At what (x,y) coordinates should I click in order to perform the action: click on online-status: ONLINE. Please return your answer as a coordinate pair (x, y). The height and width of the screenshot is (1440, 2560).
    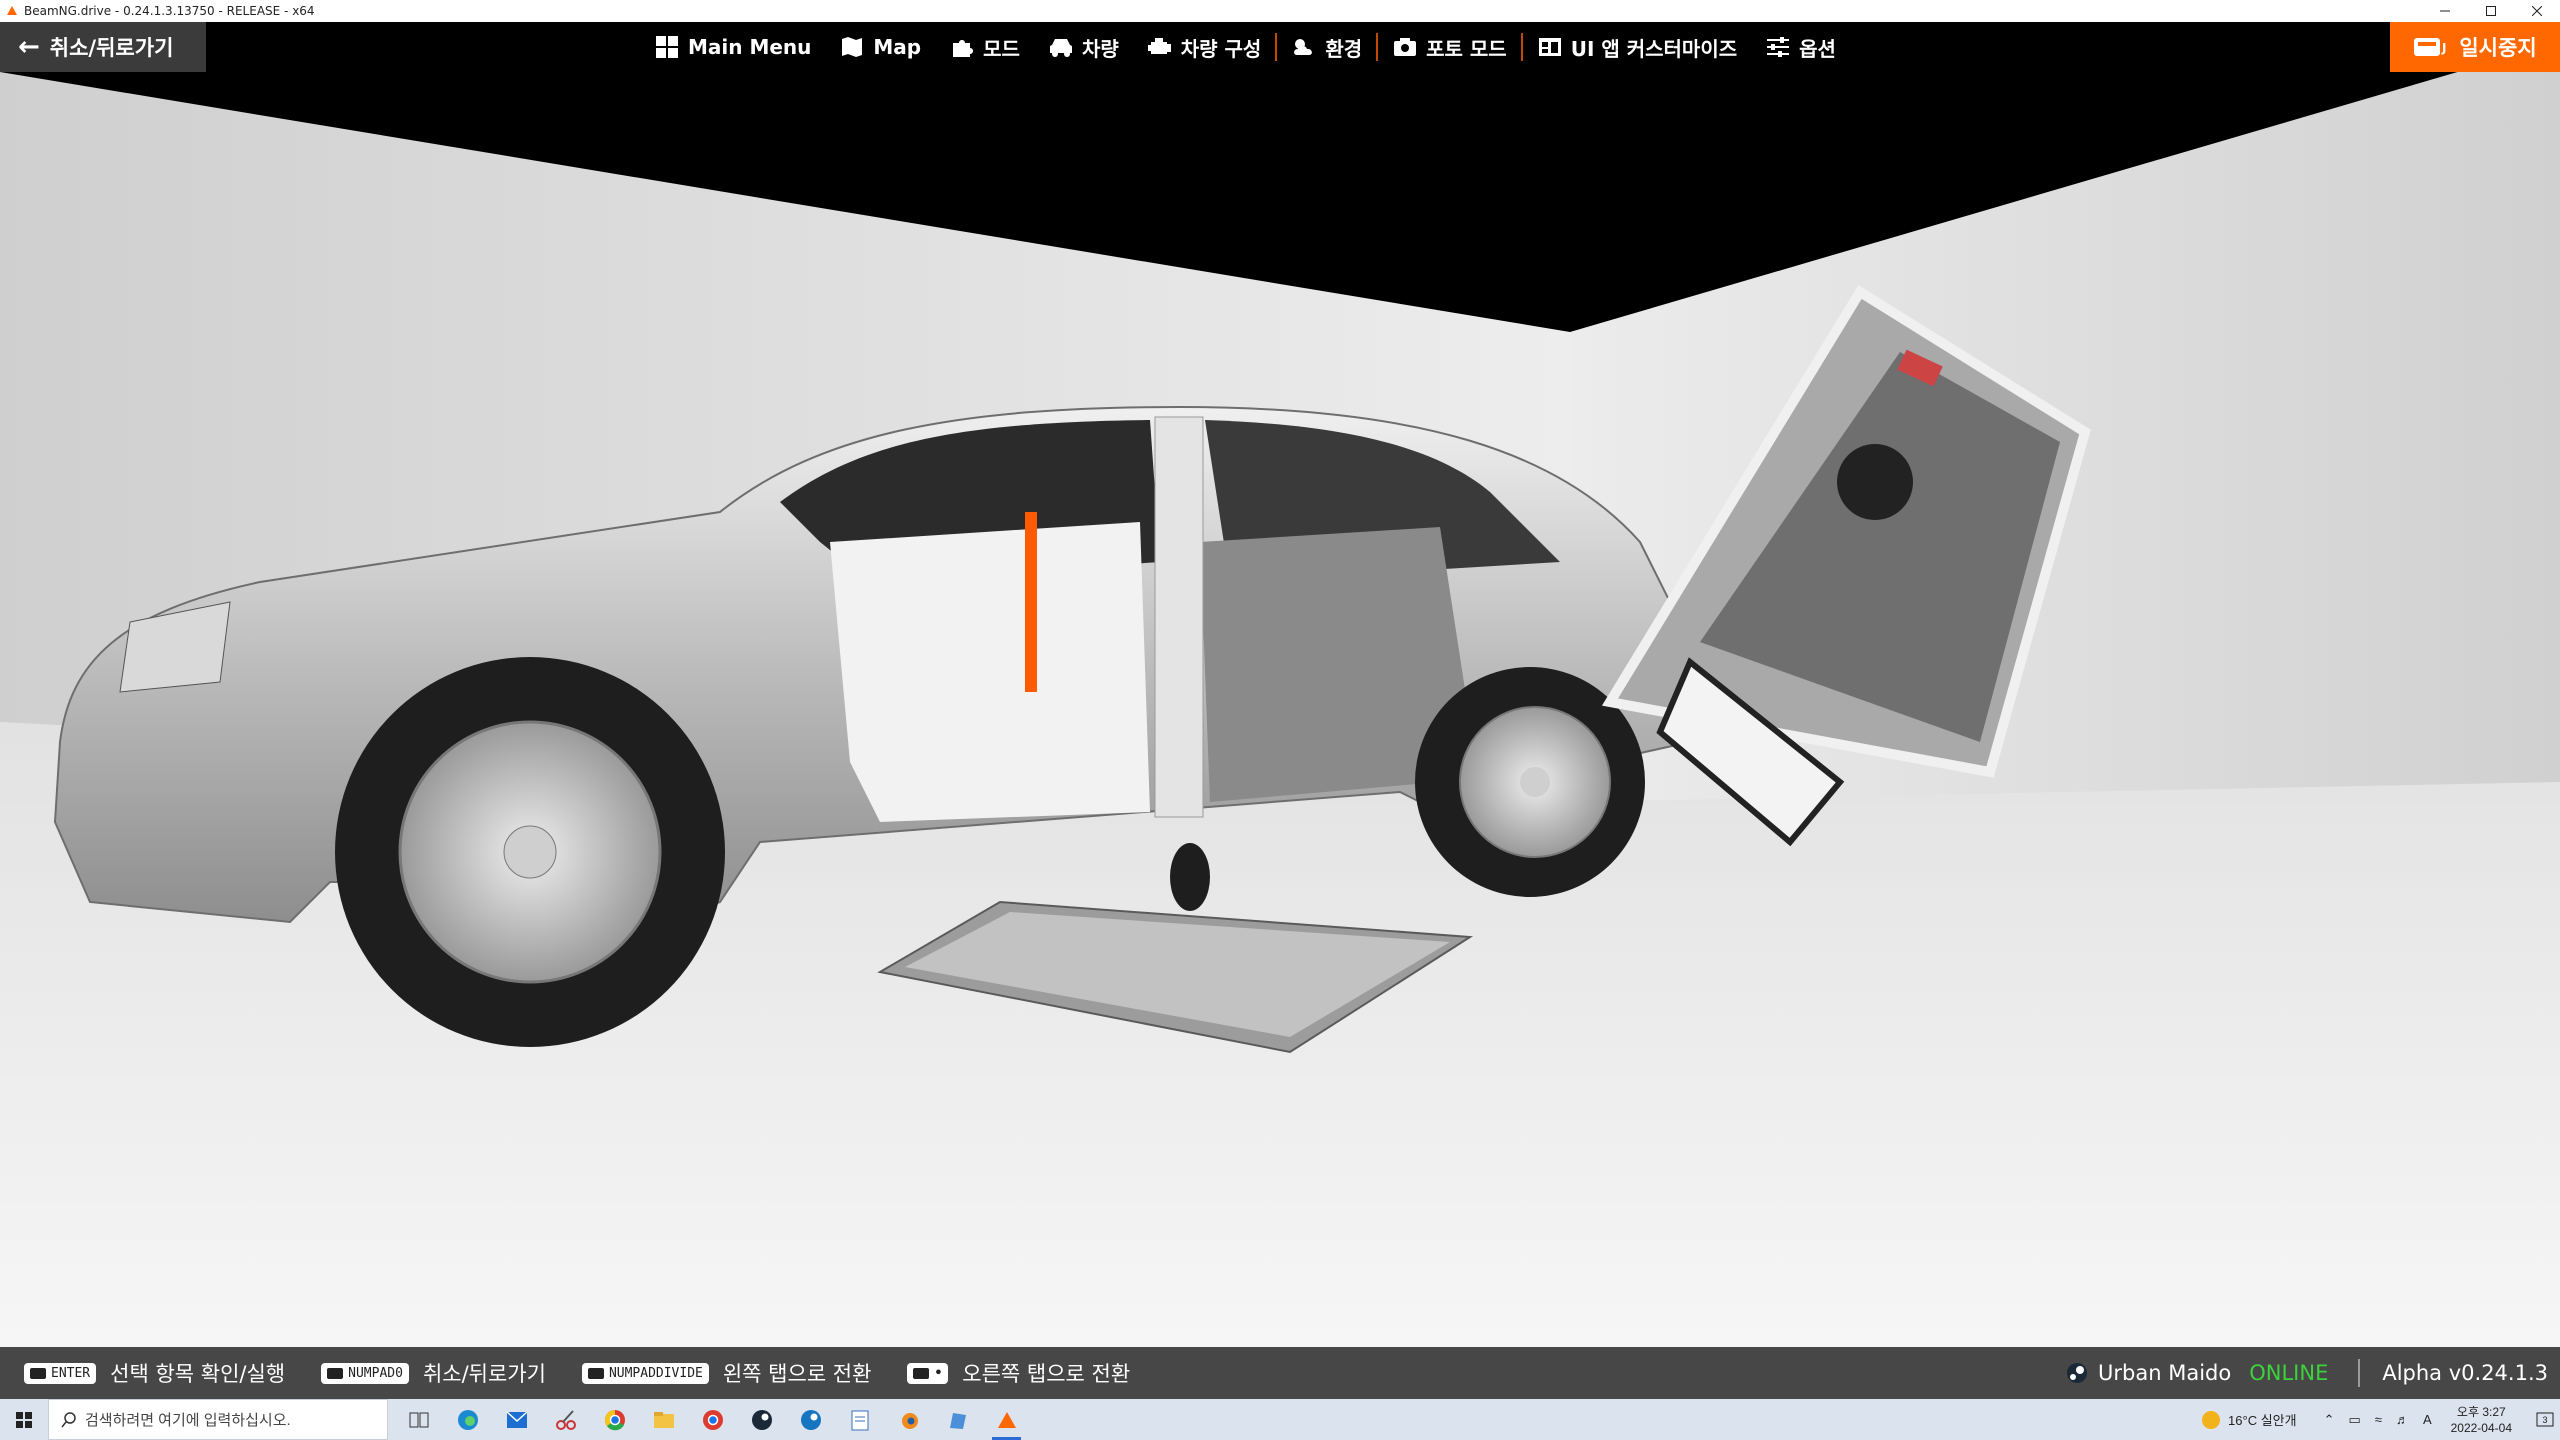
    Looking at the image, I should click on (2289, 1373).